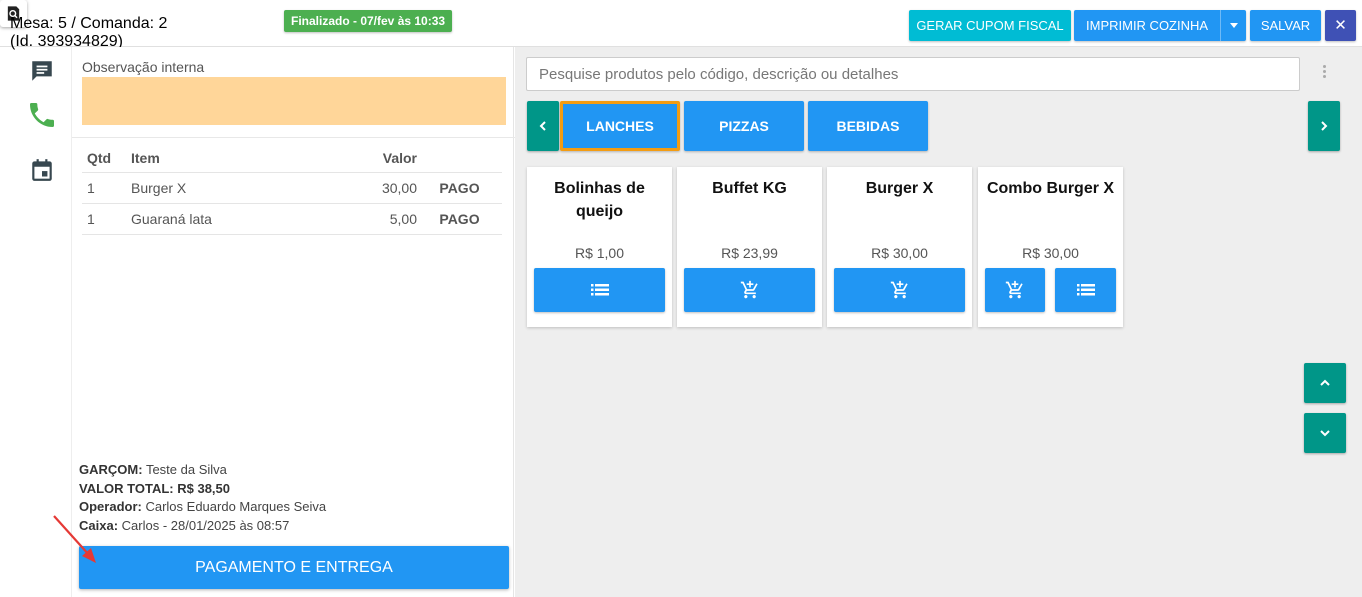 This screenshot has width=1362, height=597. I want to click on product-name: Burger X, so click(899, 188).